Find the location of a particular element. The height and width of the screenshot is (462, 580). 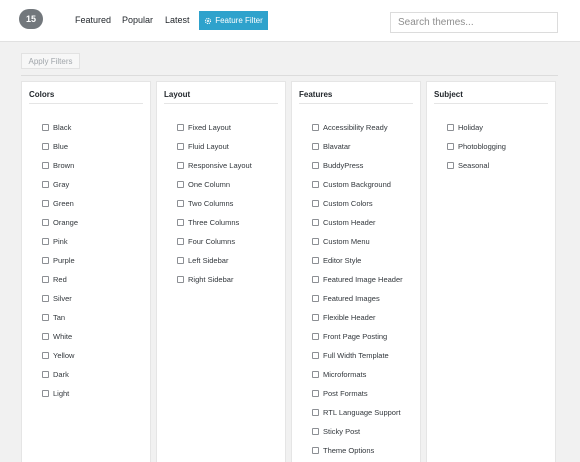

filter-option-label: Tan is located at coordinates (59, 317).